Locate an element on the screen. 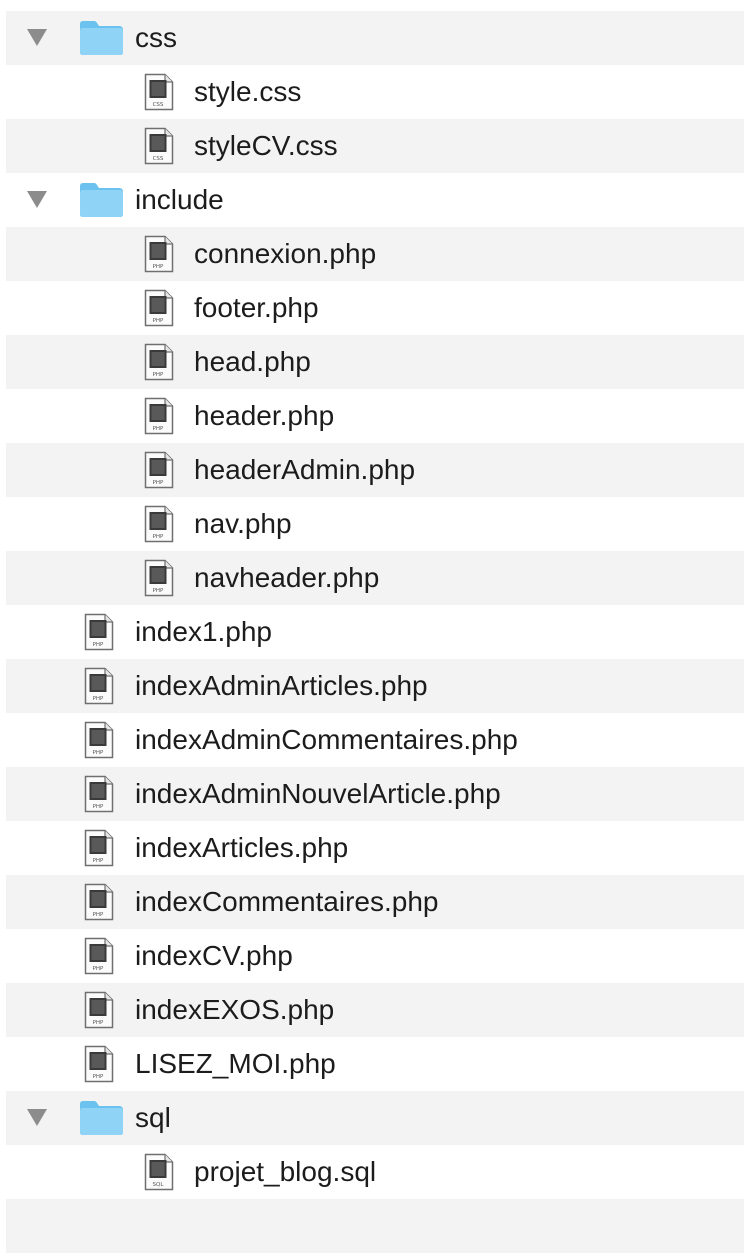 This screenshot has height=1253, width=744. file-row: PHP header.php is located at coordinates (375, 416).